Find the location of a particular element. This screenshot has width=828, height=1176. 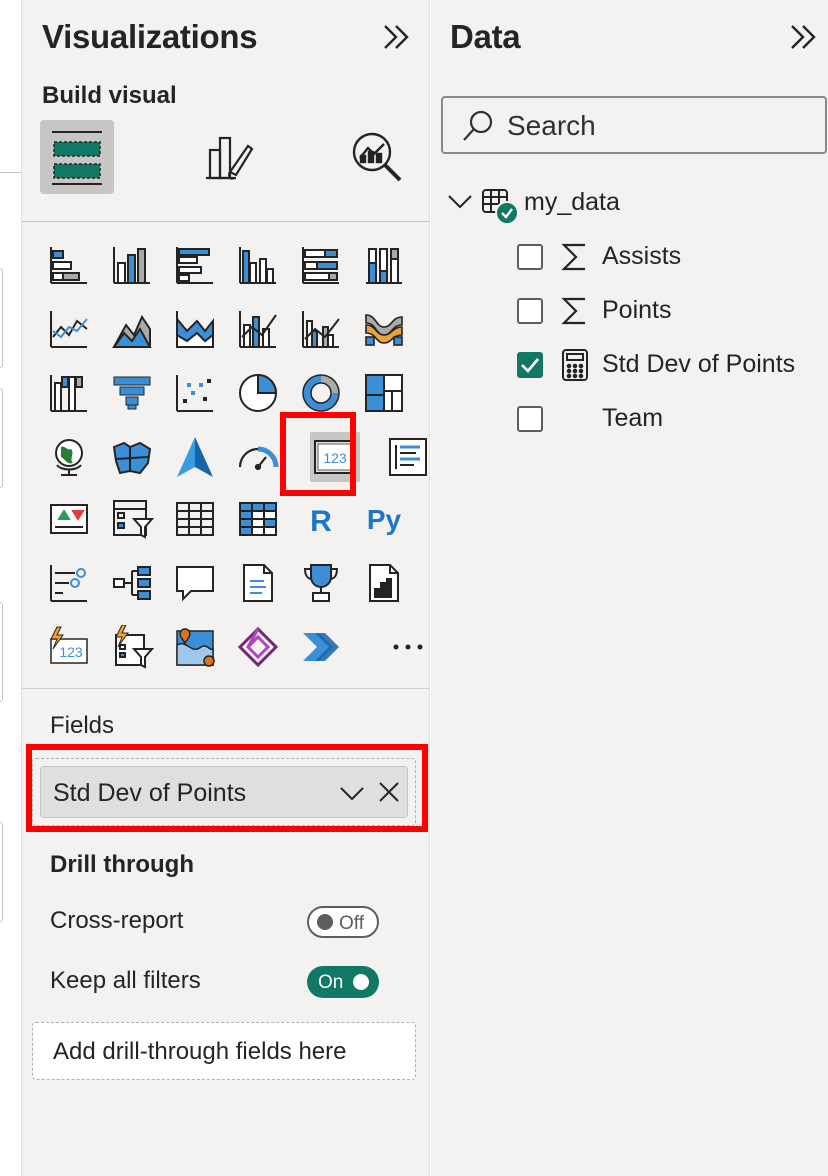

fields-label: Fields is located at coordinates (82, 725).